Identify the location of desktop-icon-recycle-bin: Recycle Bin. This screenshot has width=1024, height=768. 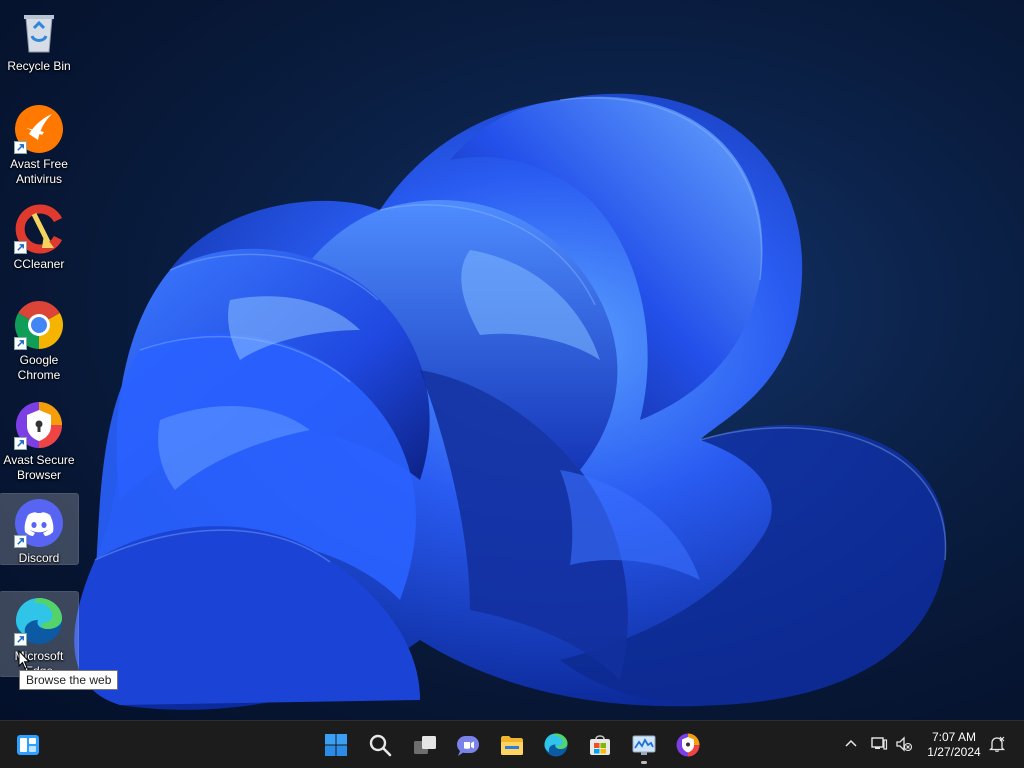
(39, 38).